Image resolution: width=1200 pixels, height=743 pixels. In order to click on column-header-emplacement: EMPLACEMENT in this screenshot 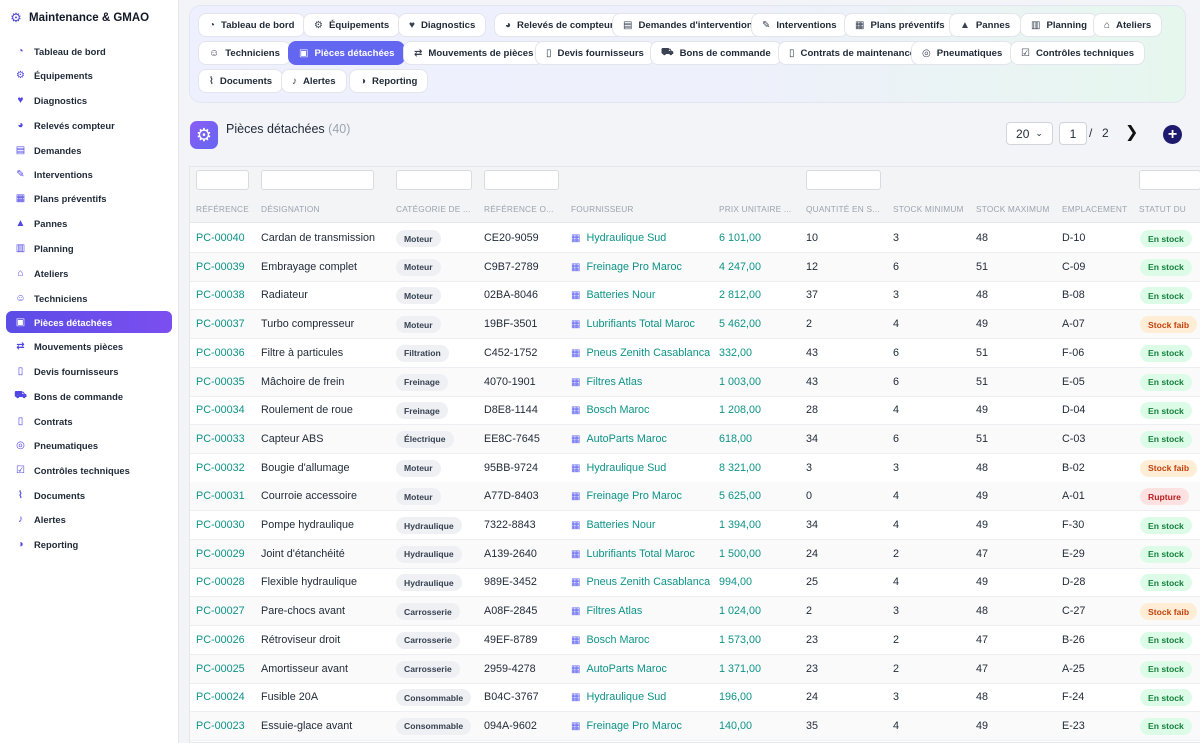, I will do `click(1097, 209)`.